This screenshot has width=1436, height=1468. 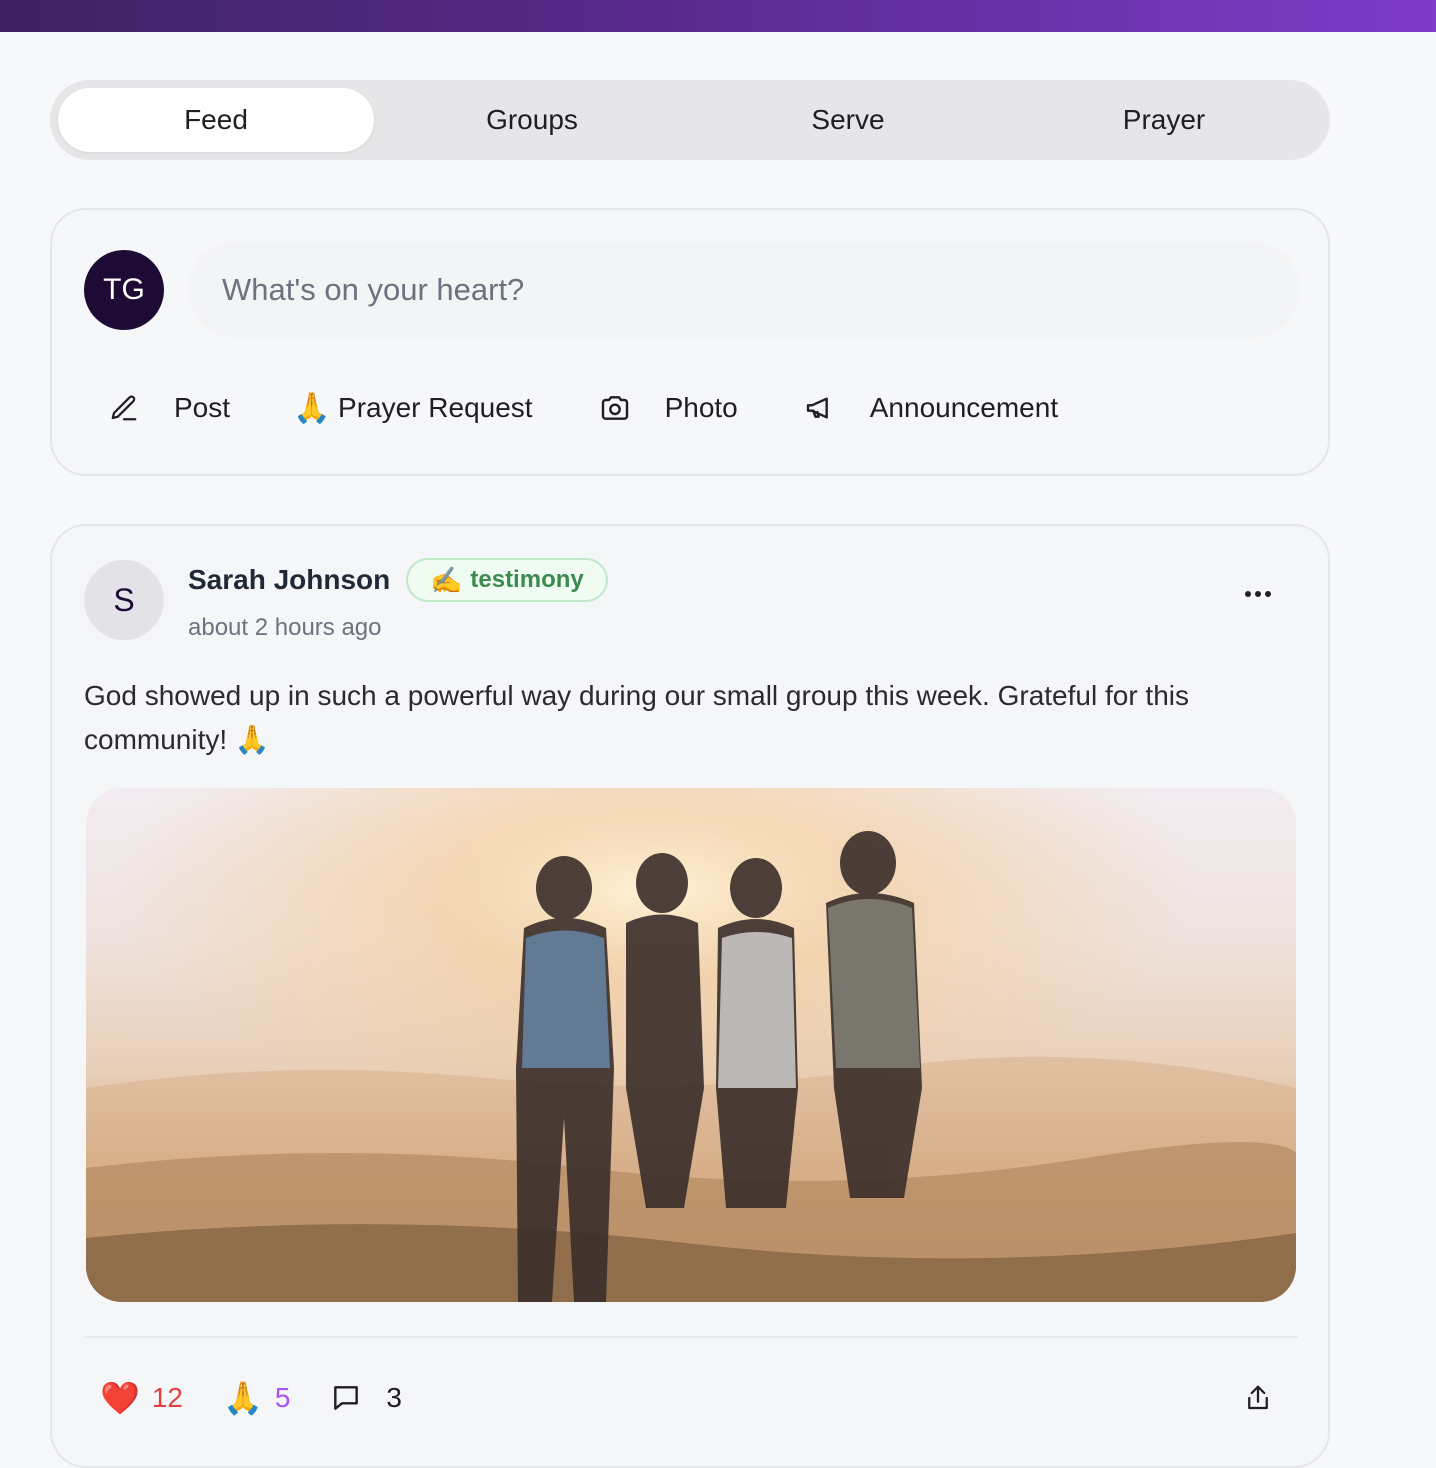 I want to click on post-type-badge: ✍️ testimony, so click(x=507, y=580).